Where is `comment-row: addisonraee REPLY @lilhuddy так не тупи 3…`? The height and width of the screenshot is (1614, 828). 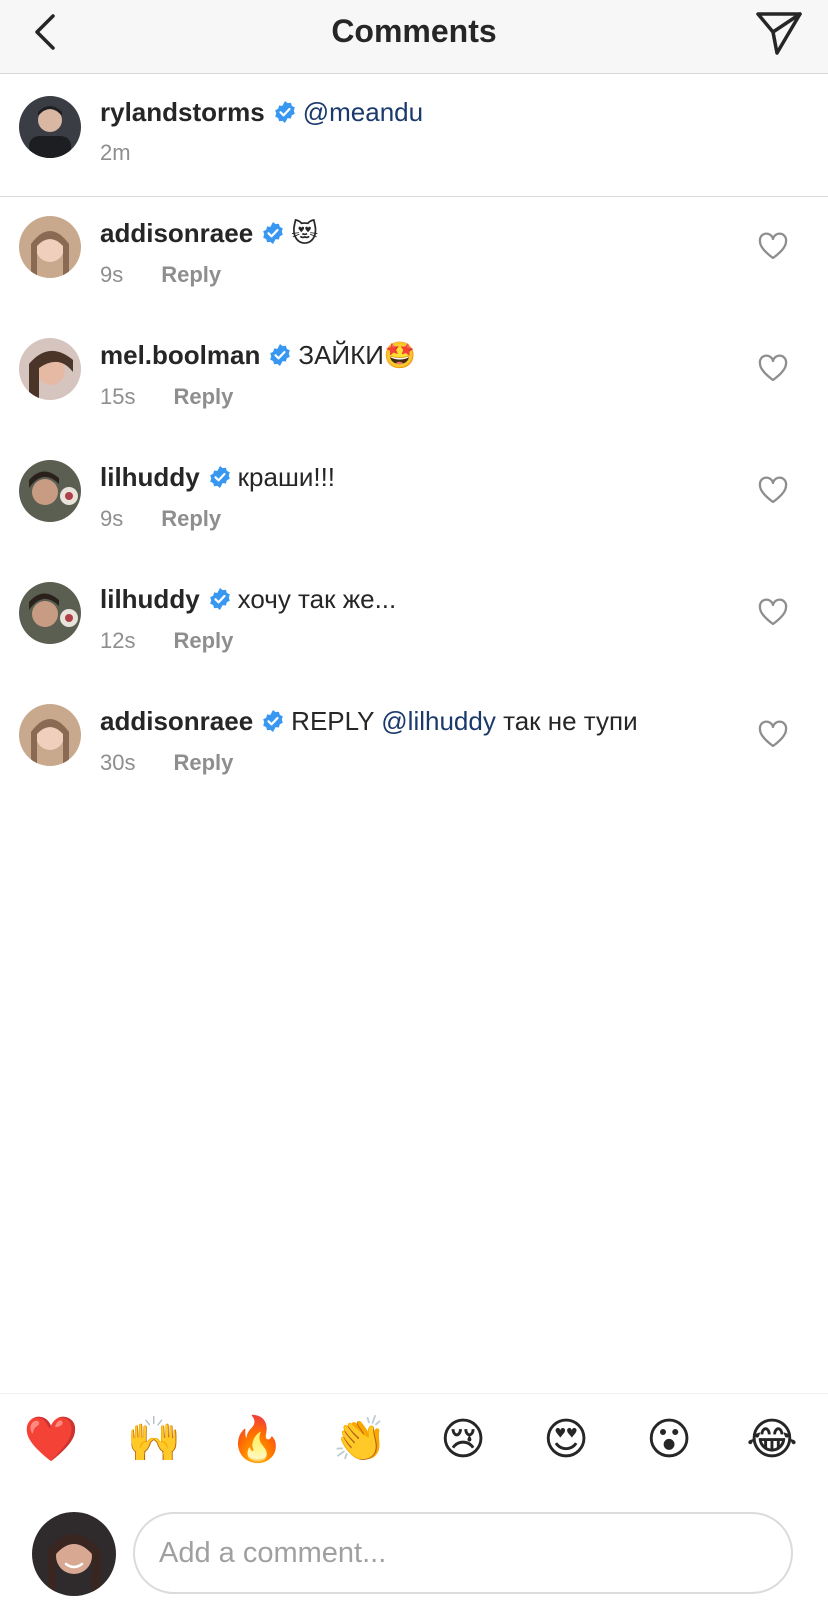 comment-row: addisonraee REPLY @lilhuddy так не тупи 3… is located at coordinates (414, 763).